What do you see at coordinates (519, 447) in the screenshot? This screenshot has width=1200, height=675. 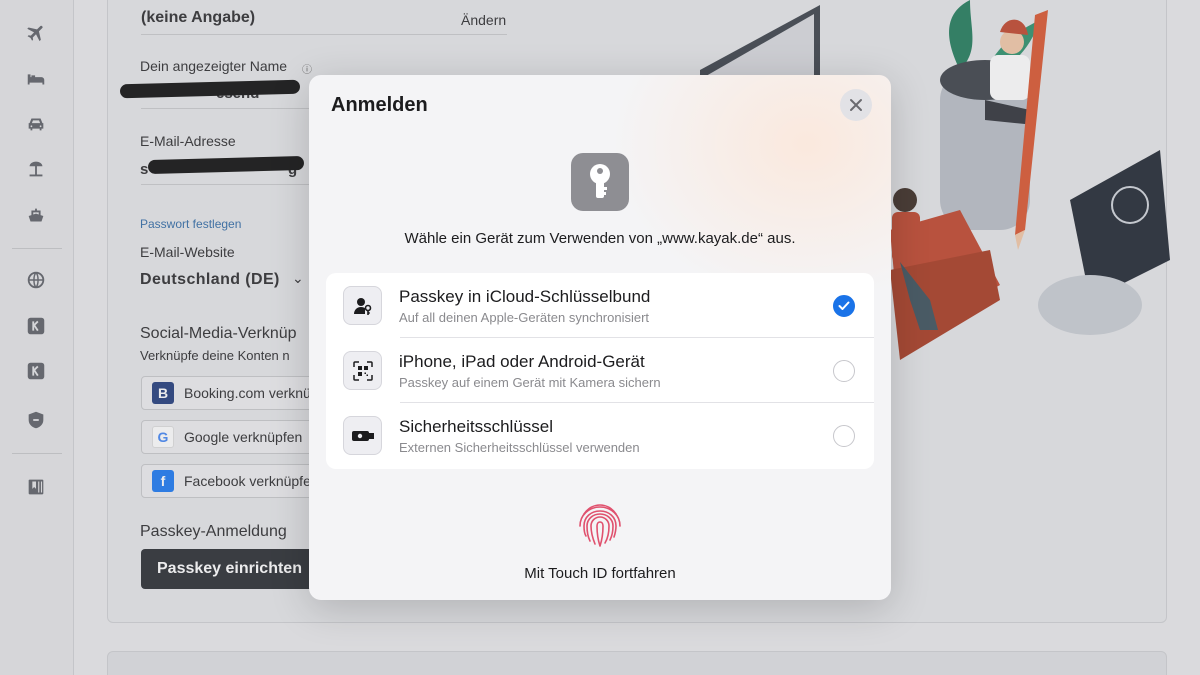 I see `option-subtitle: Externen Sicherheitsschlüssel verwenden` at bounding box center [519, 447].